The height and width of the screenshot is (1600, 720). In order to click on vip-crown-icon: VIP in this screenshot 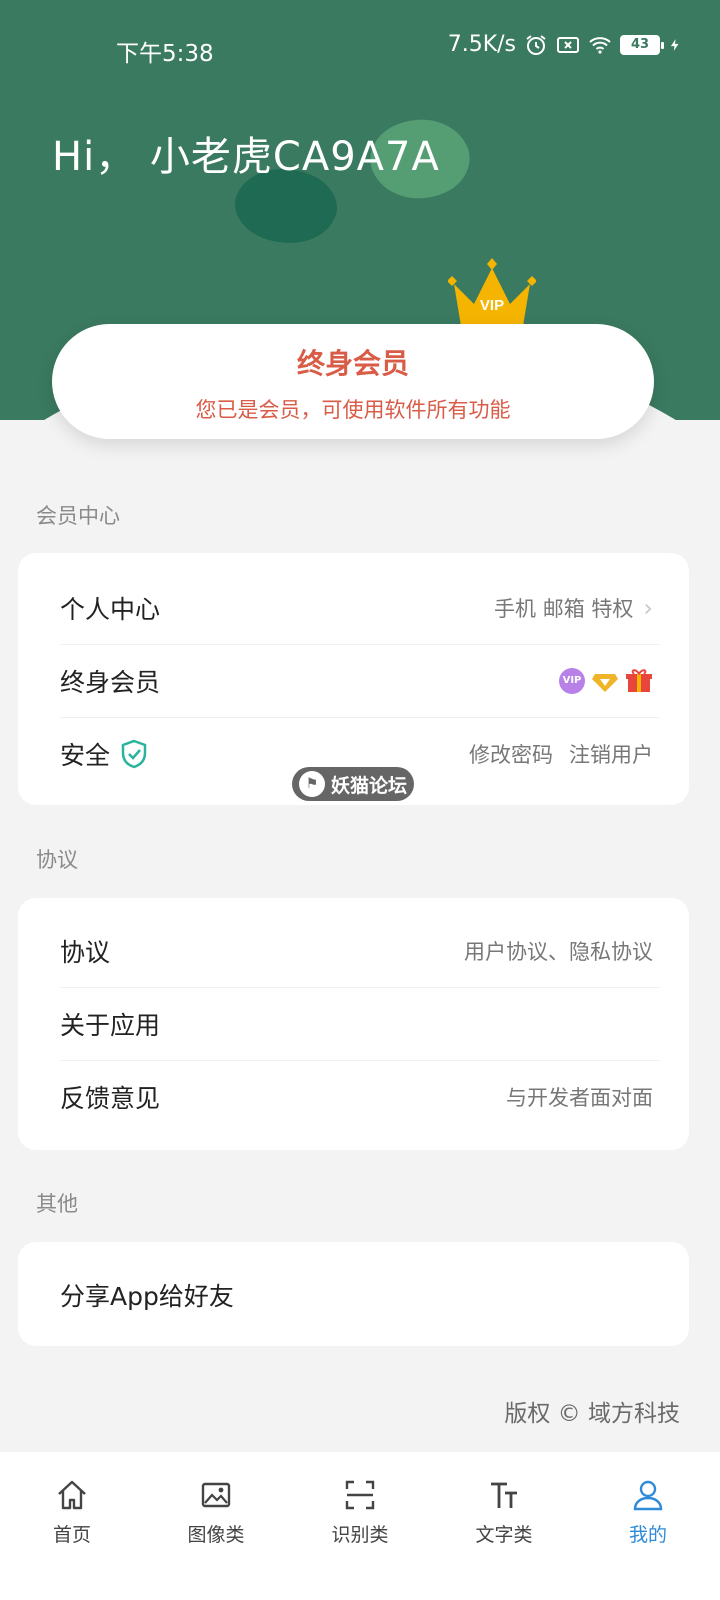, I will do `click(492, 295)`.